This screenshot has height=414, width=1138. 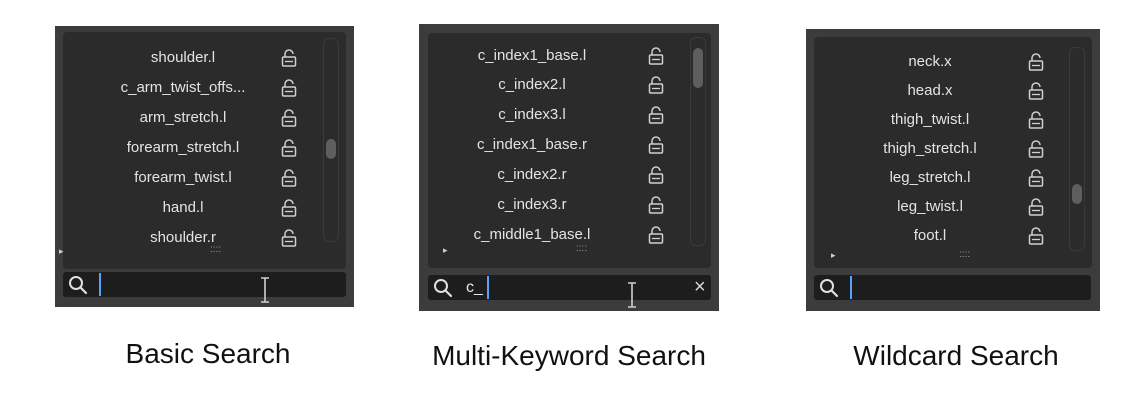 What do you see at coordinates (532, 85) in the screenshot?
I see `list-item: c_index2.l` at bounding box center [532, 85].